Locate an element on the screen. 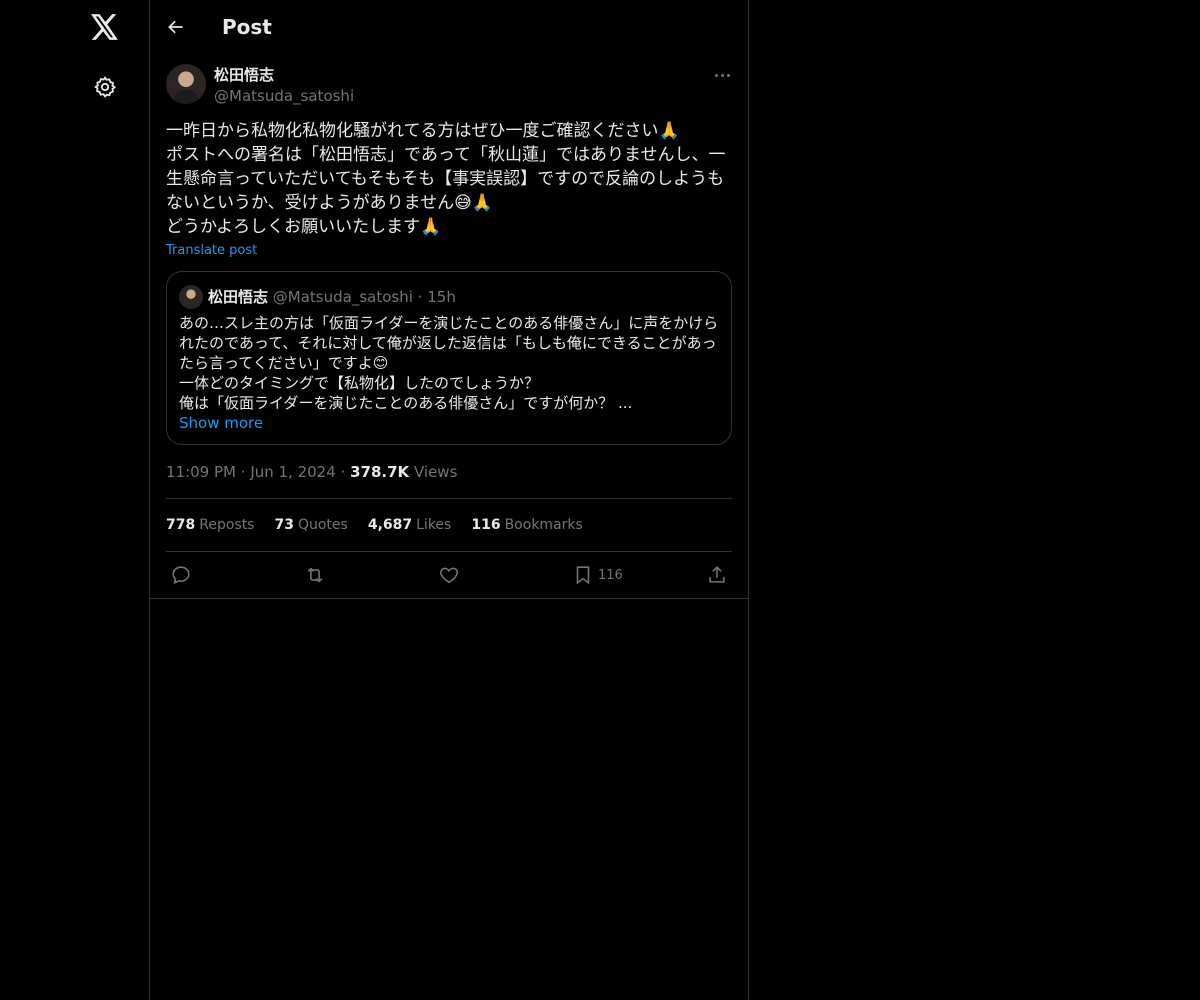  back-button is located at coordinates (176, 27).